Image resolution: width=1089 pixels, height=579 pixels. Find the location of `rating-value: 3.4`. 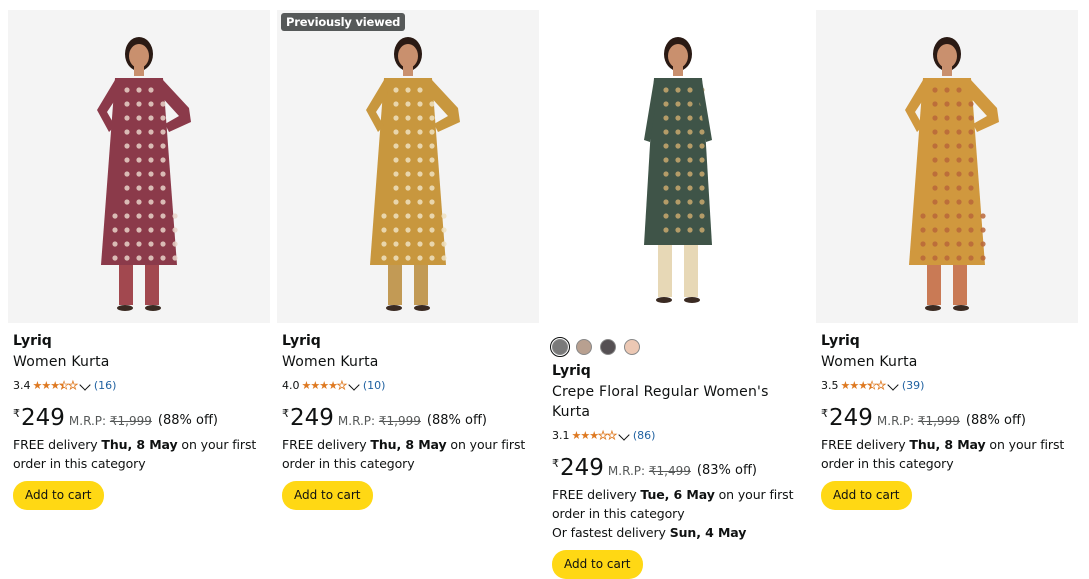

rating-value: 3.4 is located at coordinates (22, 385).